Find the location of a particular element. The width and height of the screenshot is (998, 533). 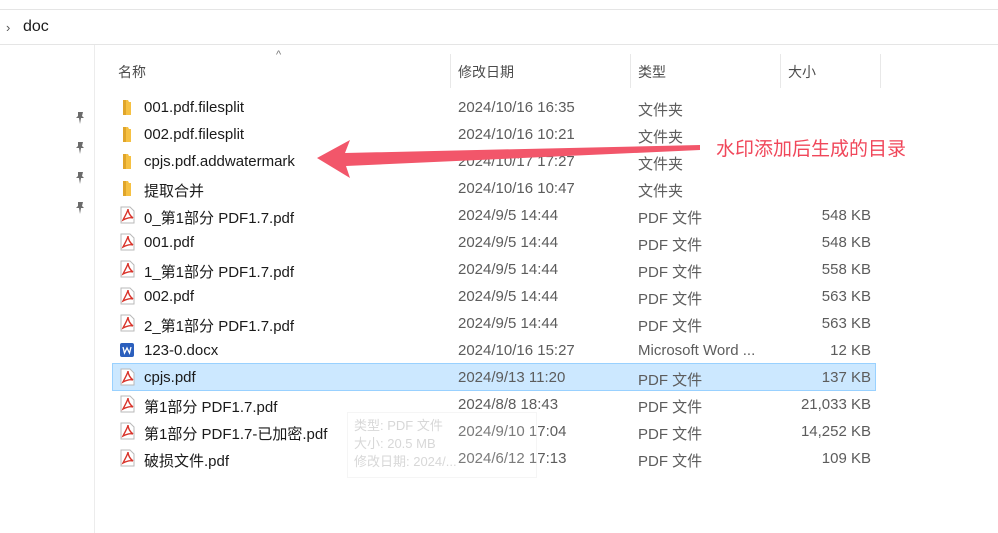

annotation-label: 水印添加后生成的目录 is located at coordinates (811, 149).